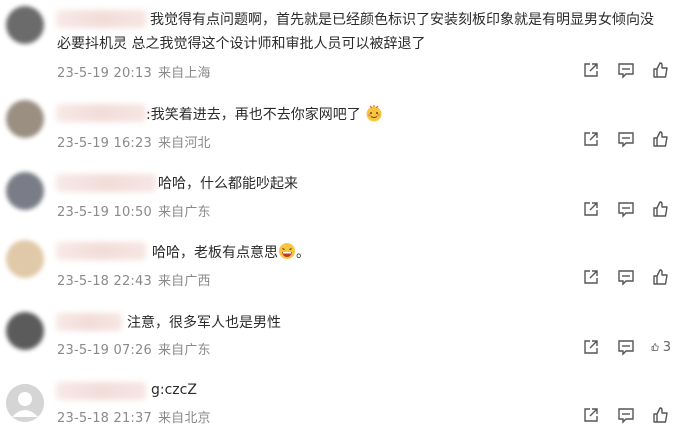 This screenshot has height=445, width=685. Describe the element at coordinates (228, 184) in the screenshot. I see `comment-text: 哈哈，什么都能吵起来` at that location.